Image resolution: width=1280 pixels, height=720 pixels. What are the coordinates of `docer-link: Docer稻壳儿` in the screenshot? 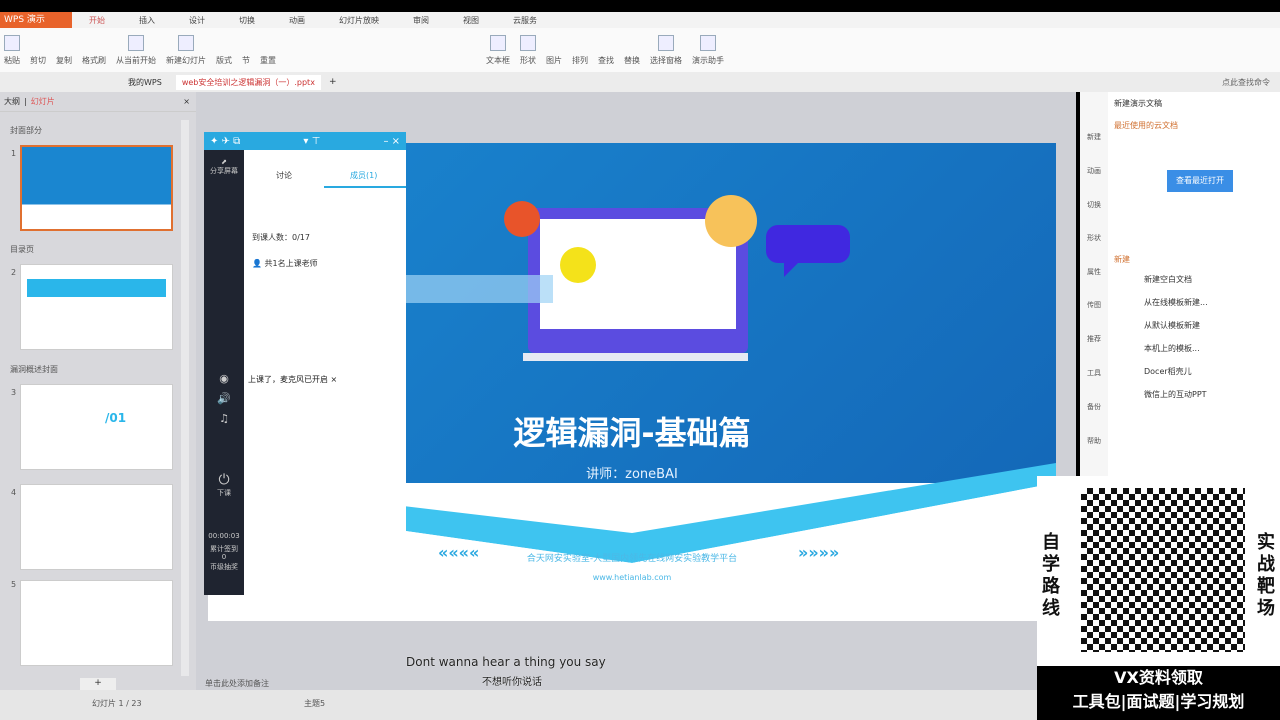 It's located at (1168, 371).